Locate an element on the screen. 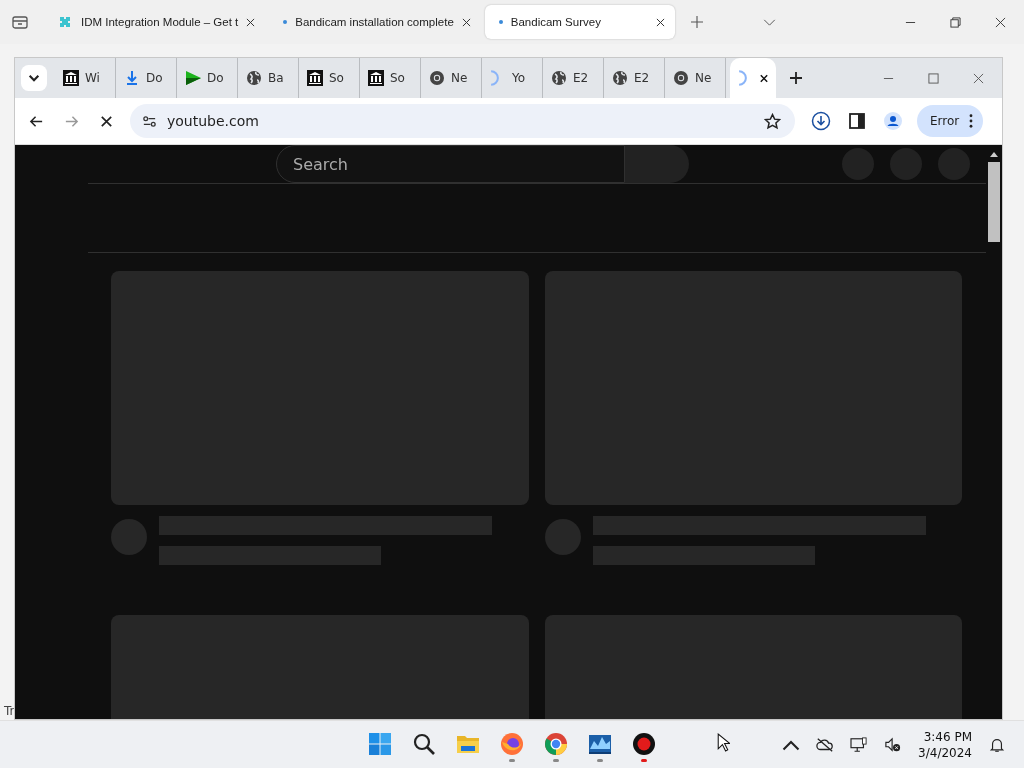 The image size is (1024, 768). restore-icon is located at coordinates (955, 22).